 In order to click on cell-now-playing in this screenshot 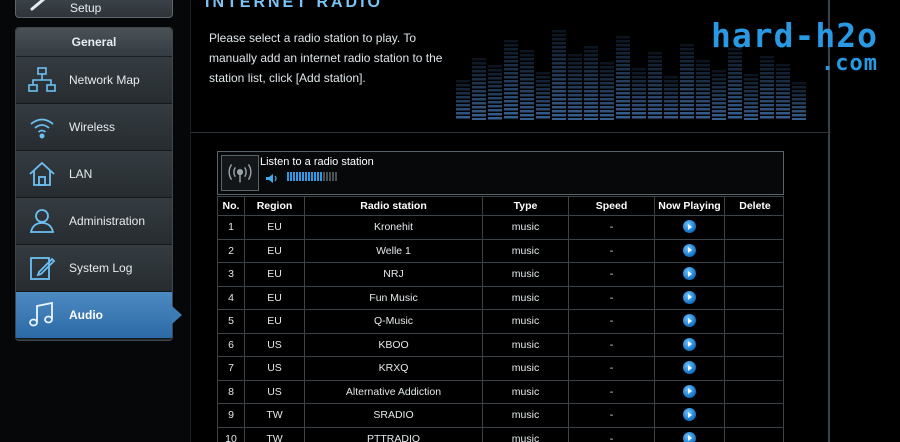, I will do `click(689, 298)`.